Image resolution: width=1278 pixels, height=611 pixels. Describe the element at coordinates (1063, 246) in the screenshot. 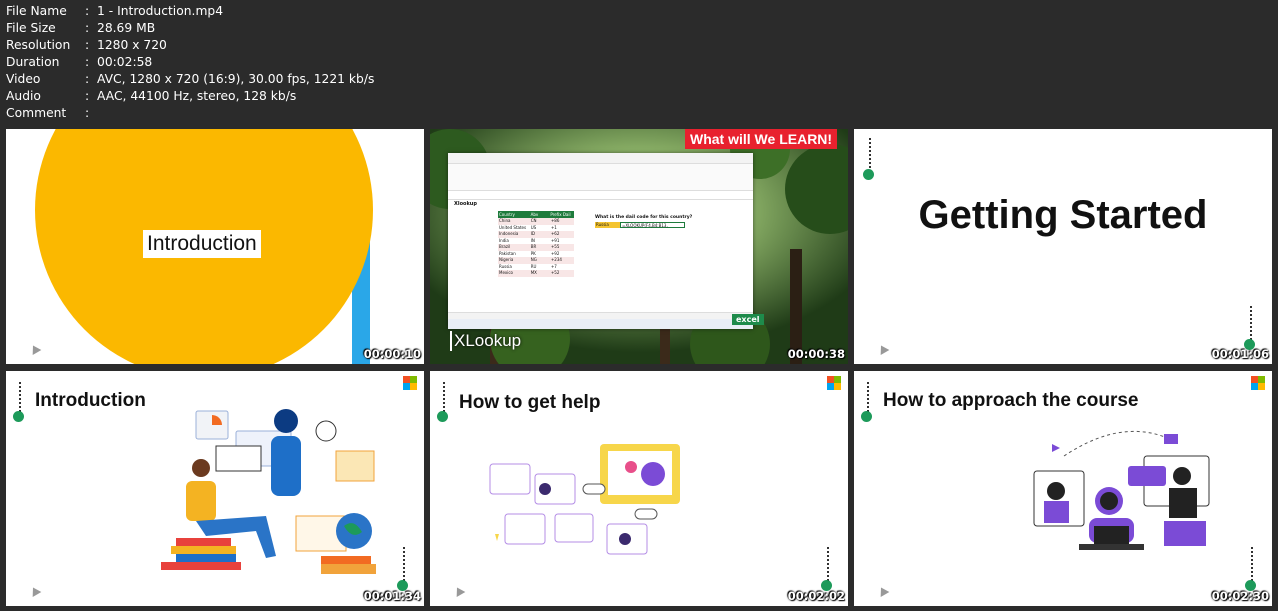

I see `thumbnail-3: Getting Started 00:01:06` at that location.